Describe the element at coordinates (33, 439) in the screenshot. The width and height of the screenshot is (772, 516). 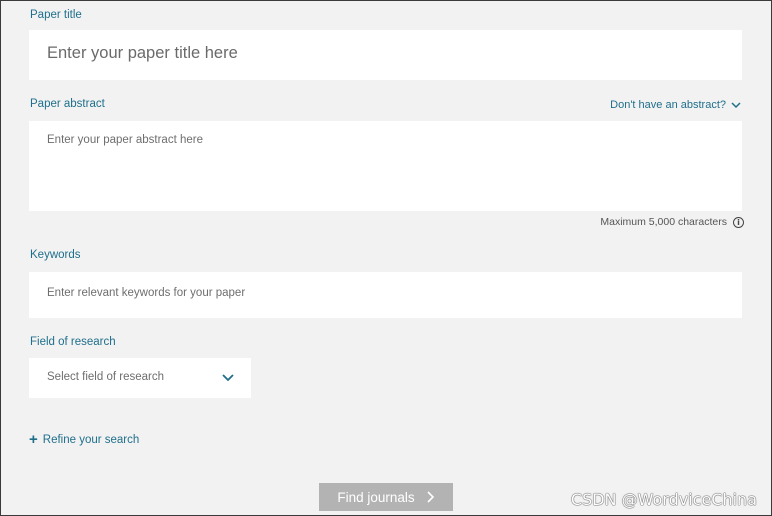
I see `plus-icon: +` at that location.